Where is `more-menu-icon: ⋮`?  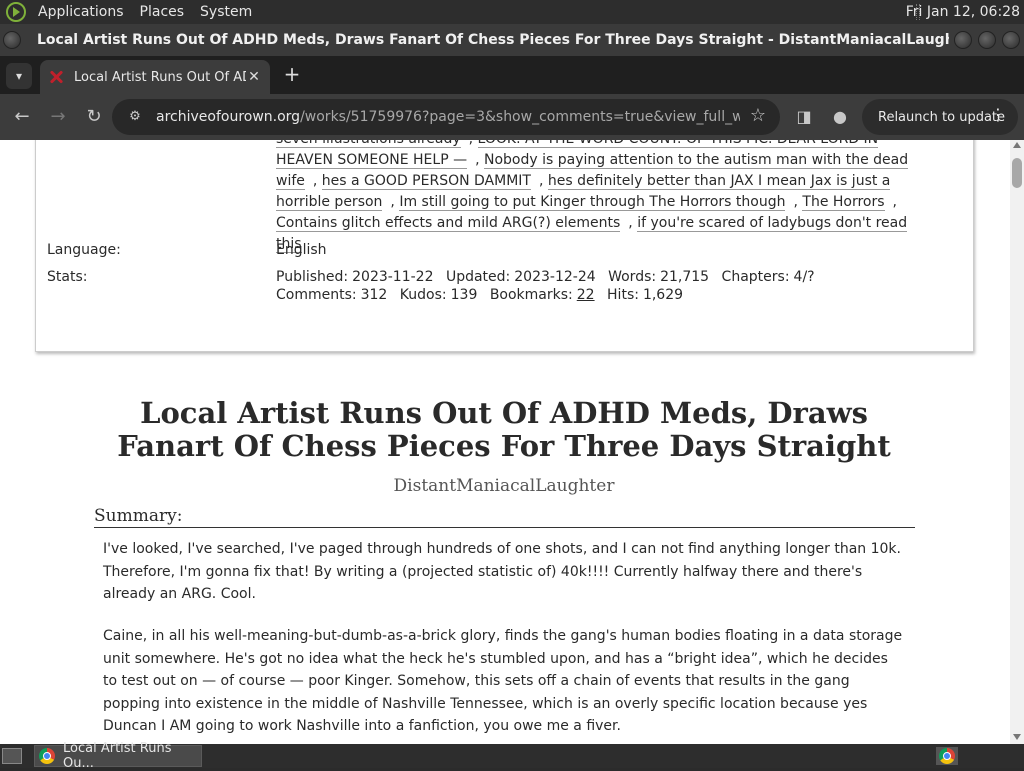
more-menu-icon: ⋮ is located at coordinates (998, 114).